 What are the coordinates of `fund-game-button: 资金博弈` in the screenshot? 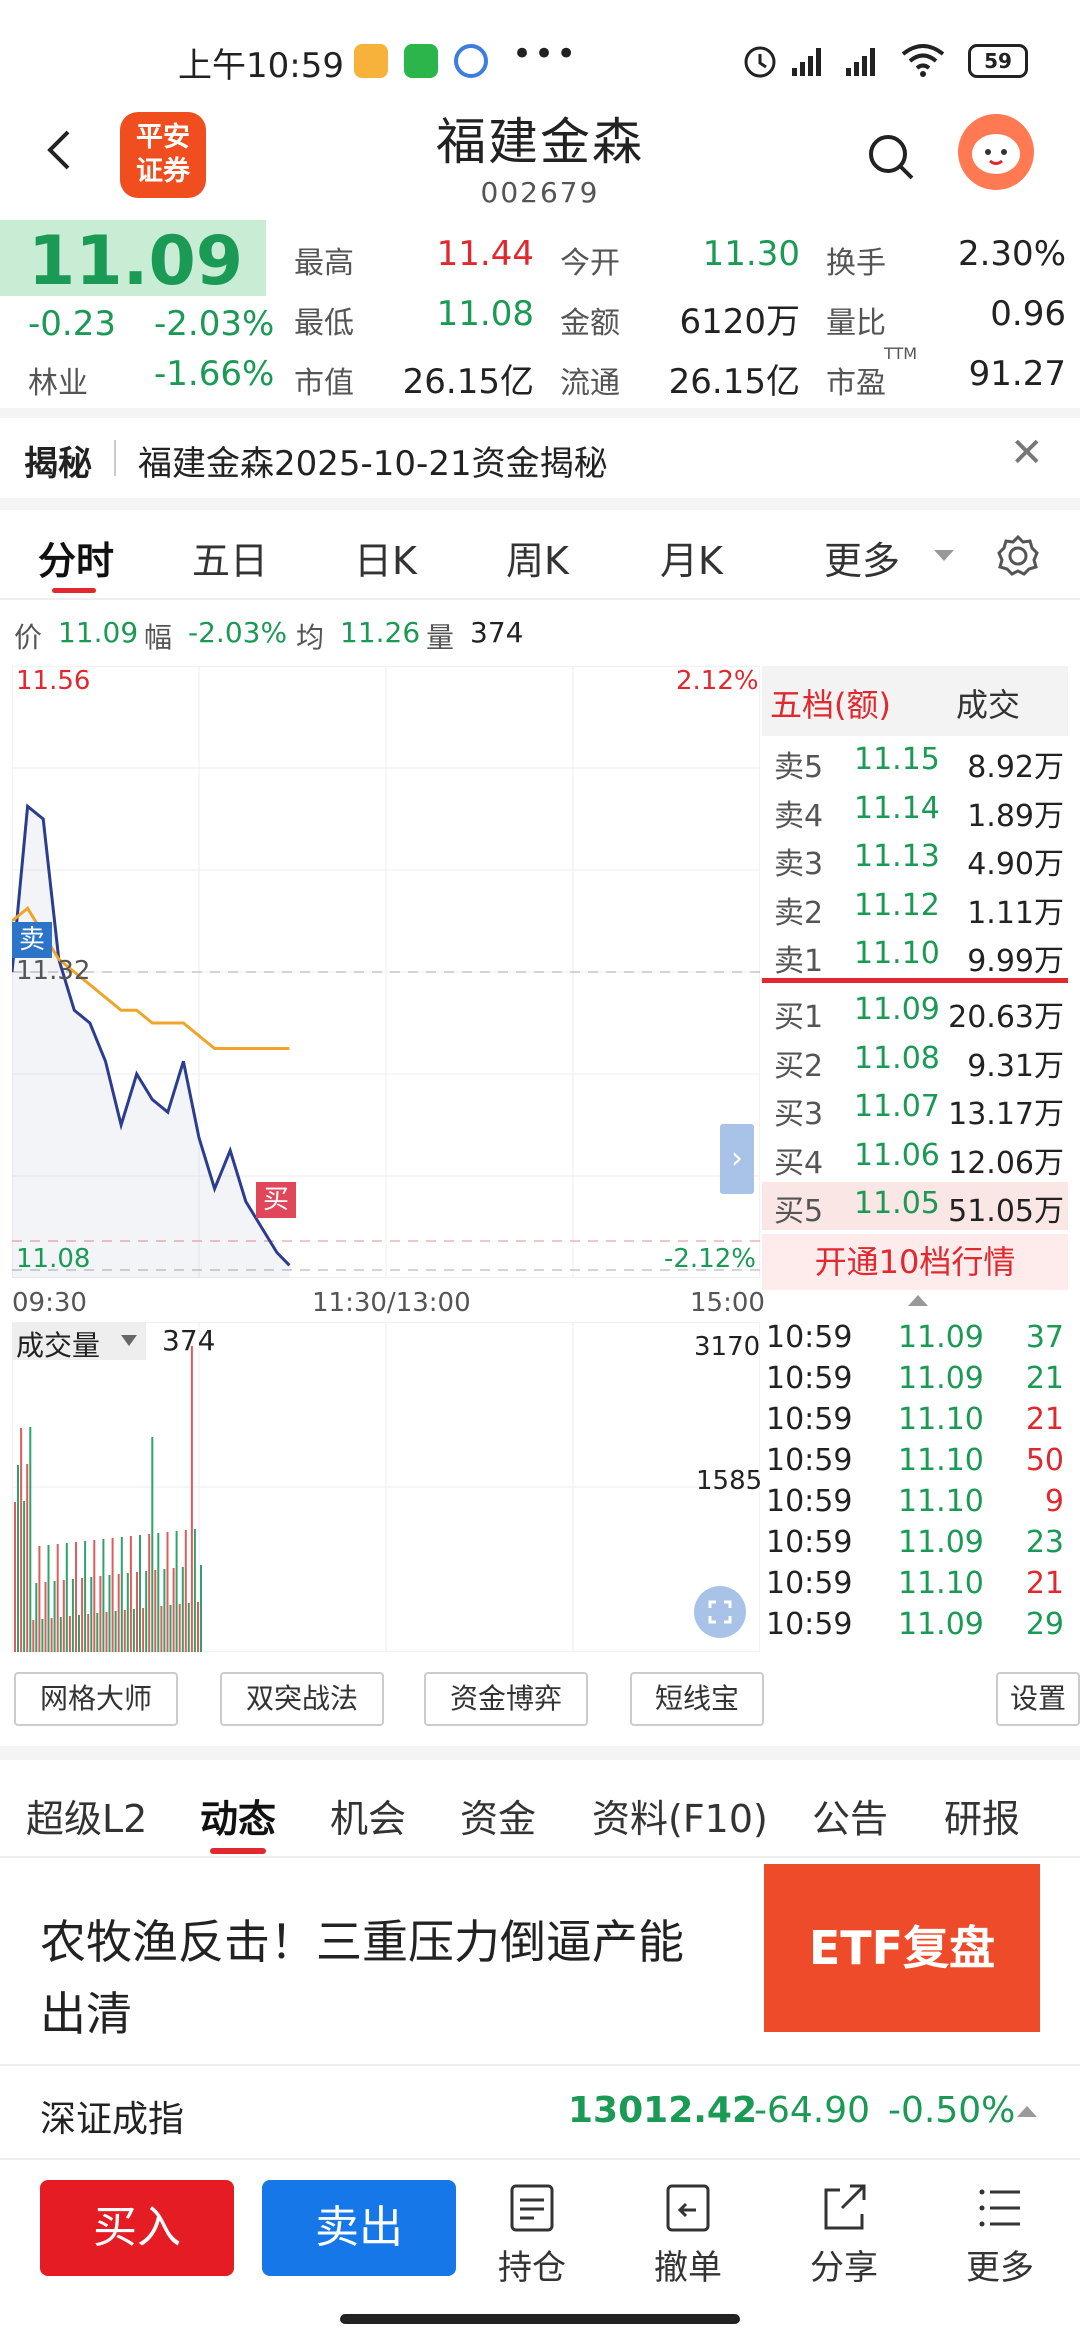 It's located at (506, 1699).